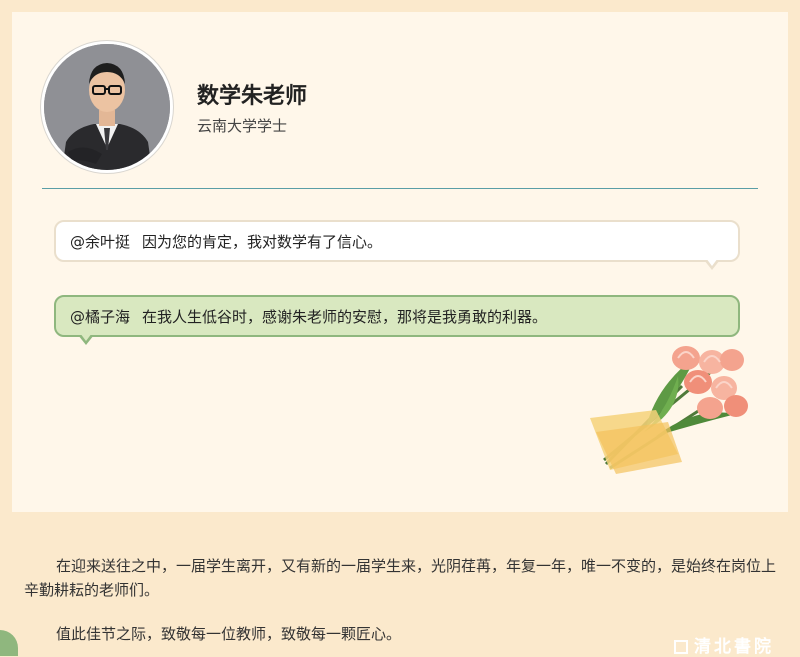 The width and height of the screenshot is (800, 657). I want to click on watermark-text: 清北書院, so click(734, 647).